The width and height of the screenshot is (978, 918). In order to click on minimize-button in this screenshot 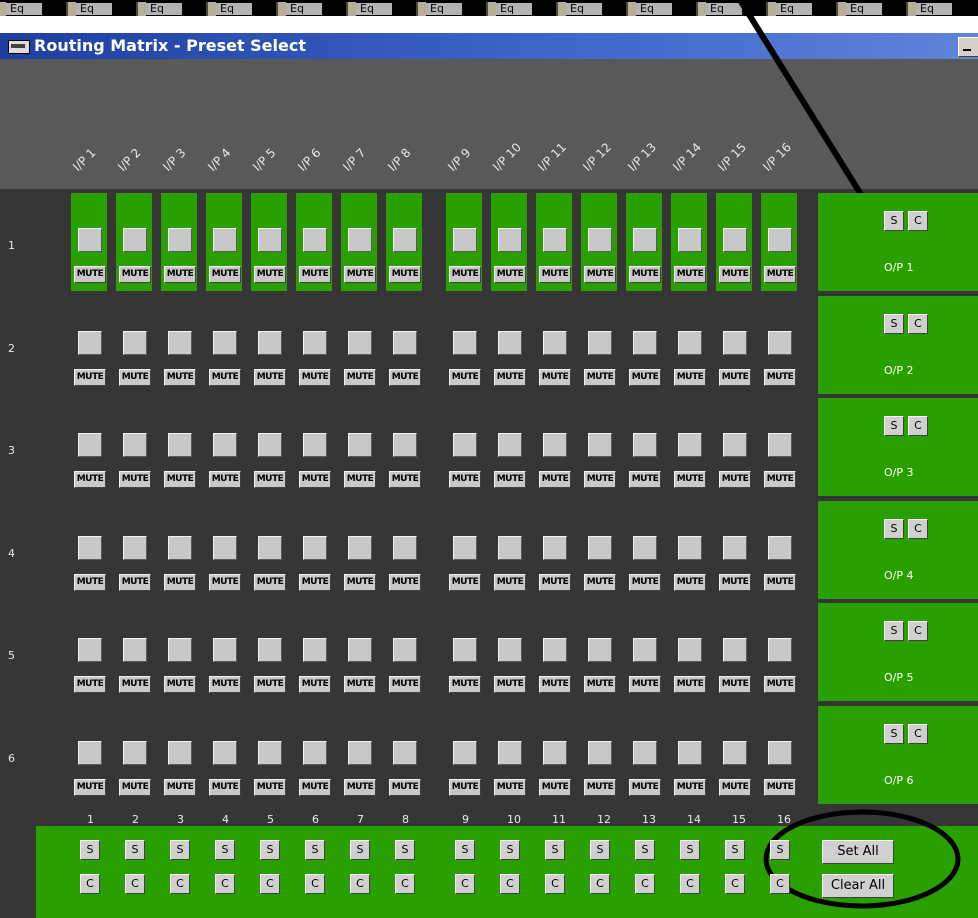, I will do `click(968, 47)`.